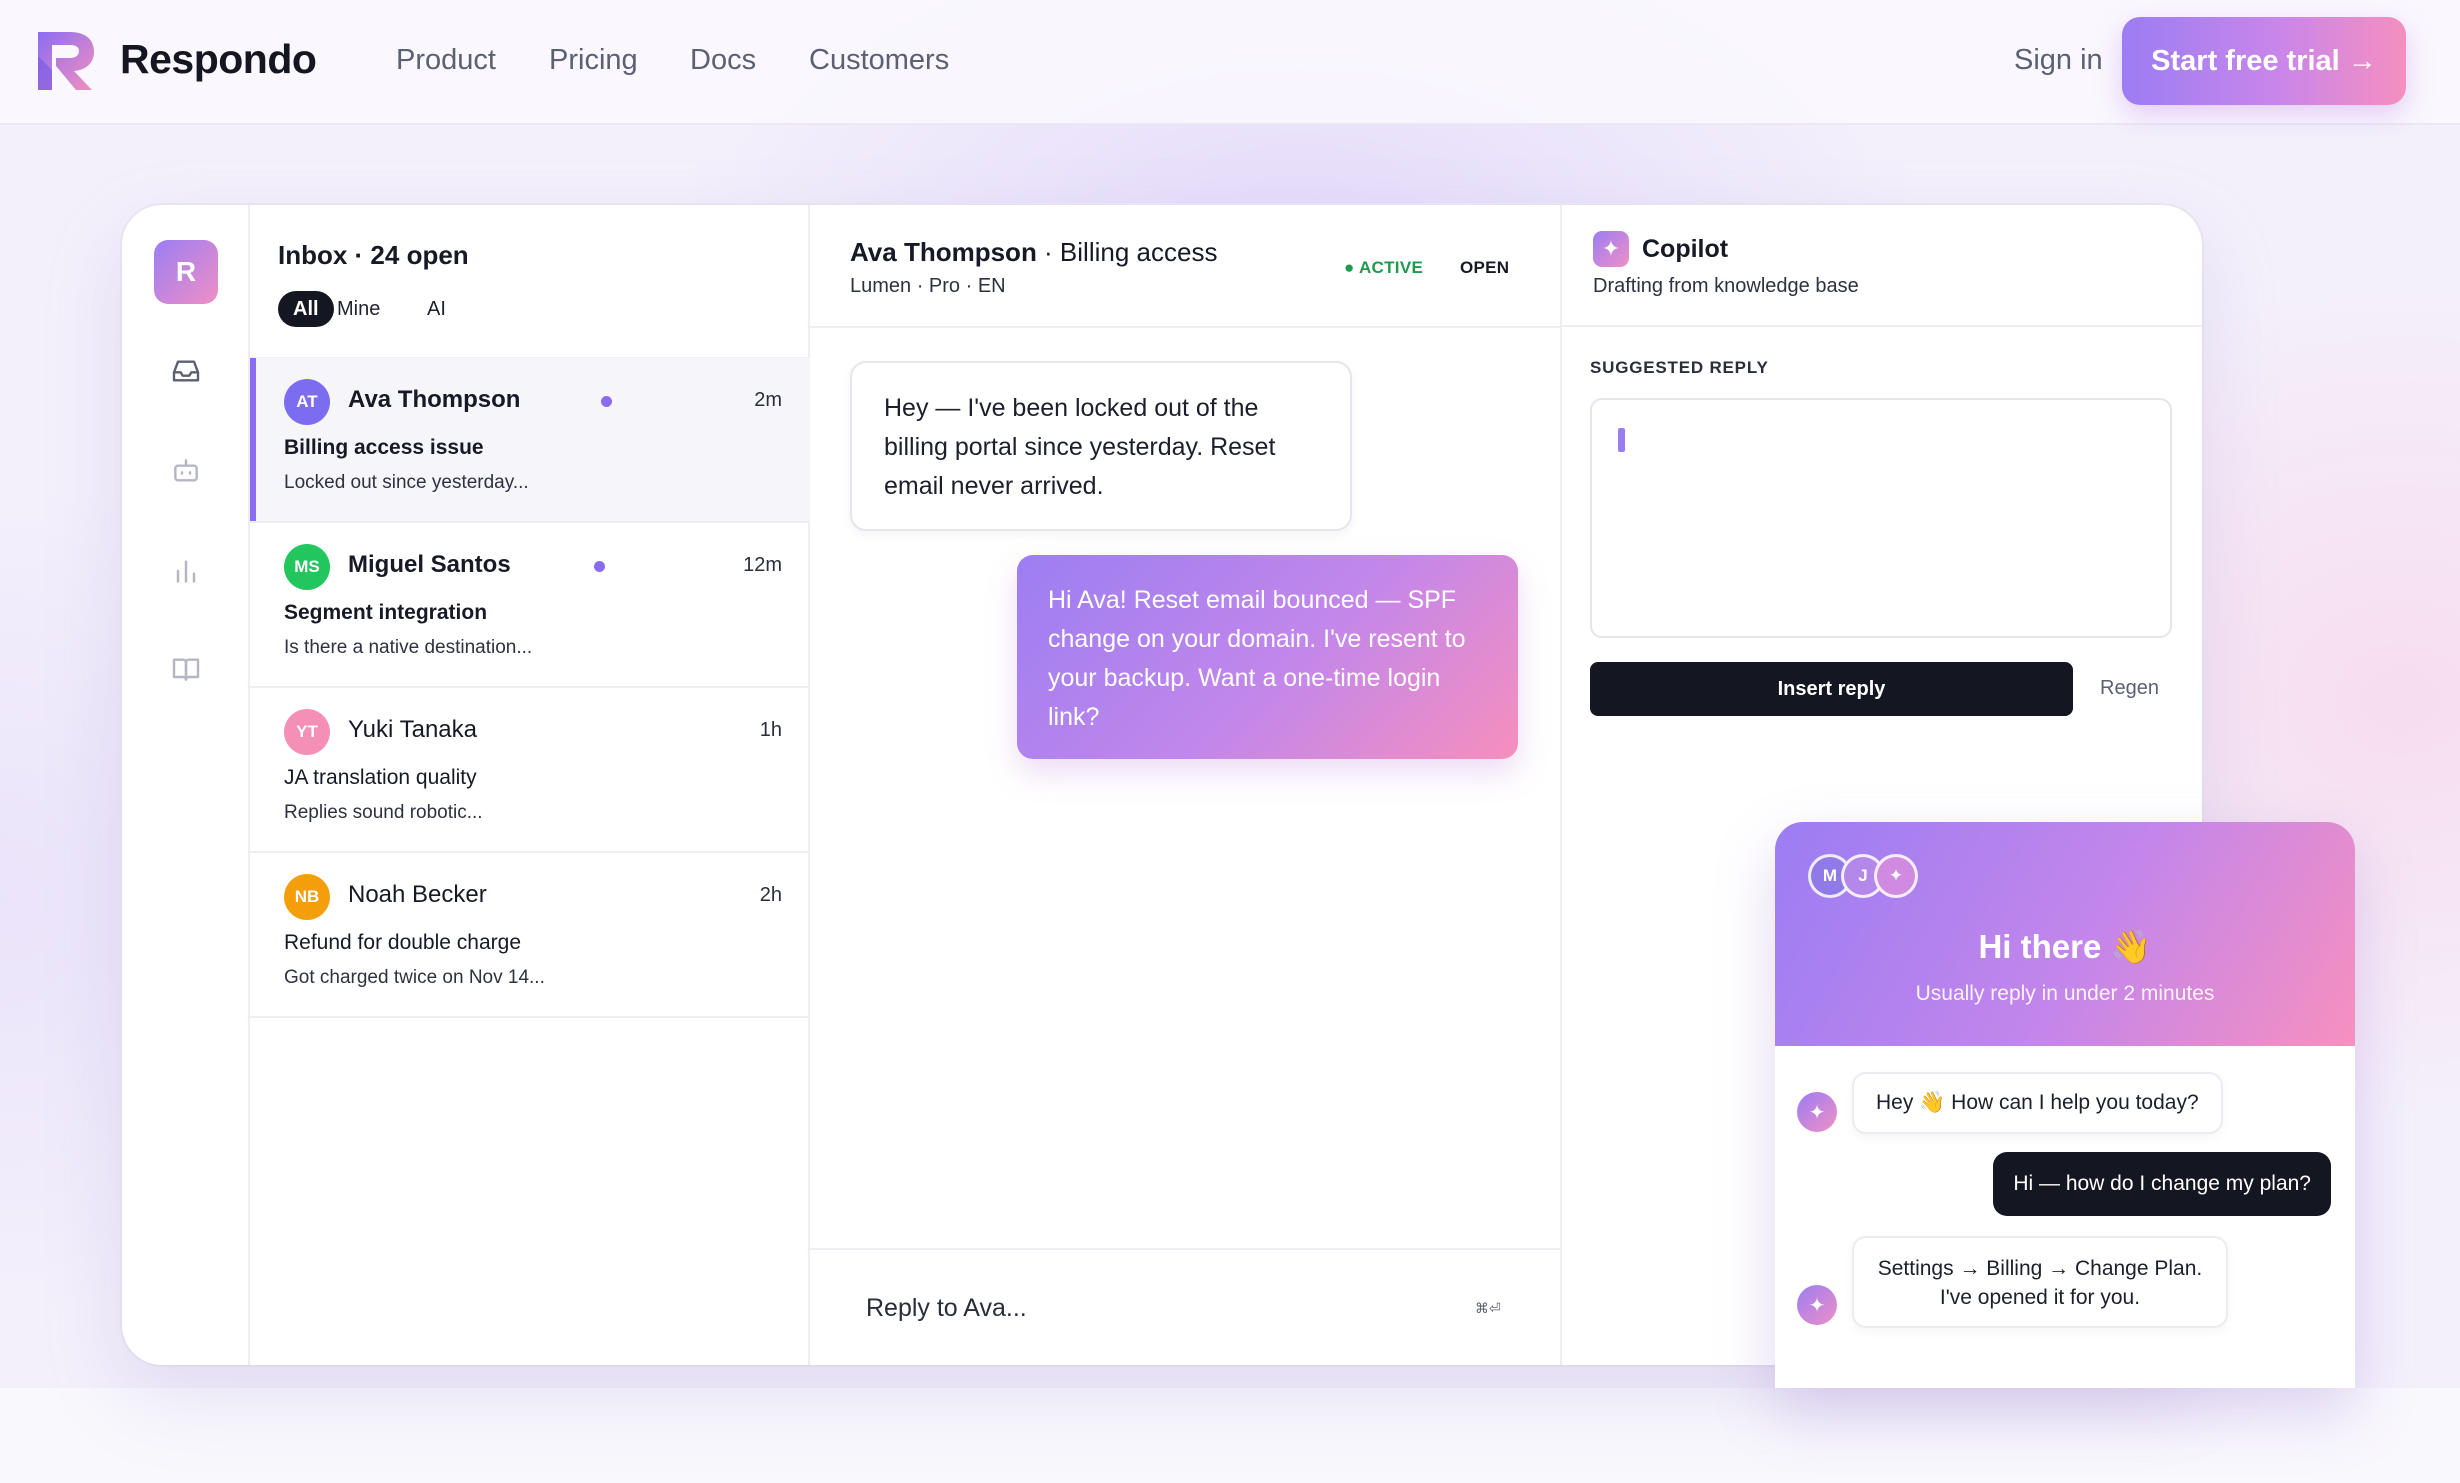 This screenshot has width=2460, height=1483. What do you see at coordinates (307, 732) in the screenshot?
I see `avatar: YT` at bounding box center [307, 732].